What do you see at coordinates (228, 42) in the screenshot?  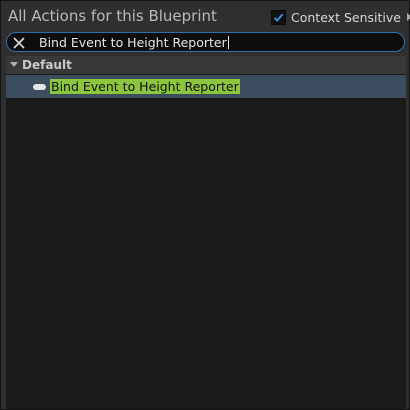 I see `text-cursor` at bounding box center [228, 42].